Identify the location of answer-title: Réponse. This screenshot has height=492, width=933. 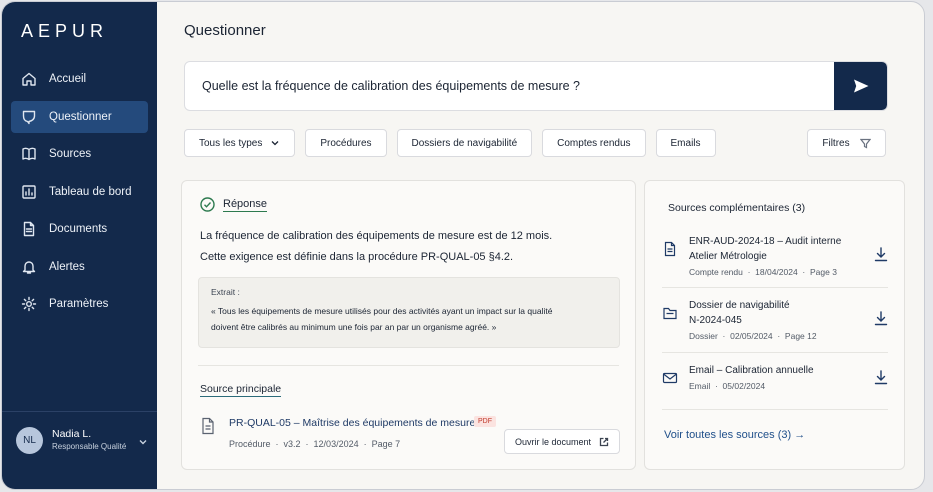
(245, 204).